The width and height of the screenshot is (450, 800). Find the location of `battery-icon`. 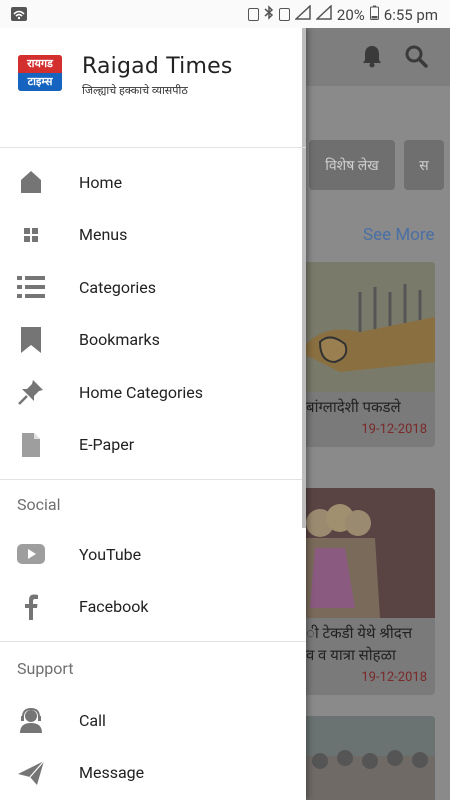

battery-icon is located at coordinates (374, 14).